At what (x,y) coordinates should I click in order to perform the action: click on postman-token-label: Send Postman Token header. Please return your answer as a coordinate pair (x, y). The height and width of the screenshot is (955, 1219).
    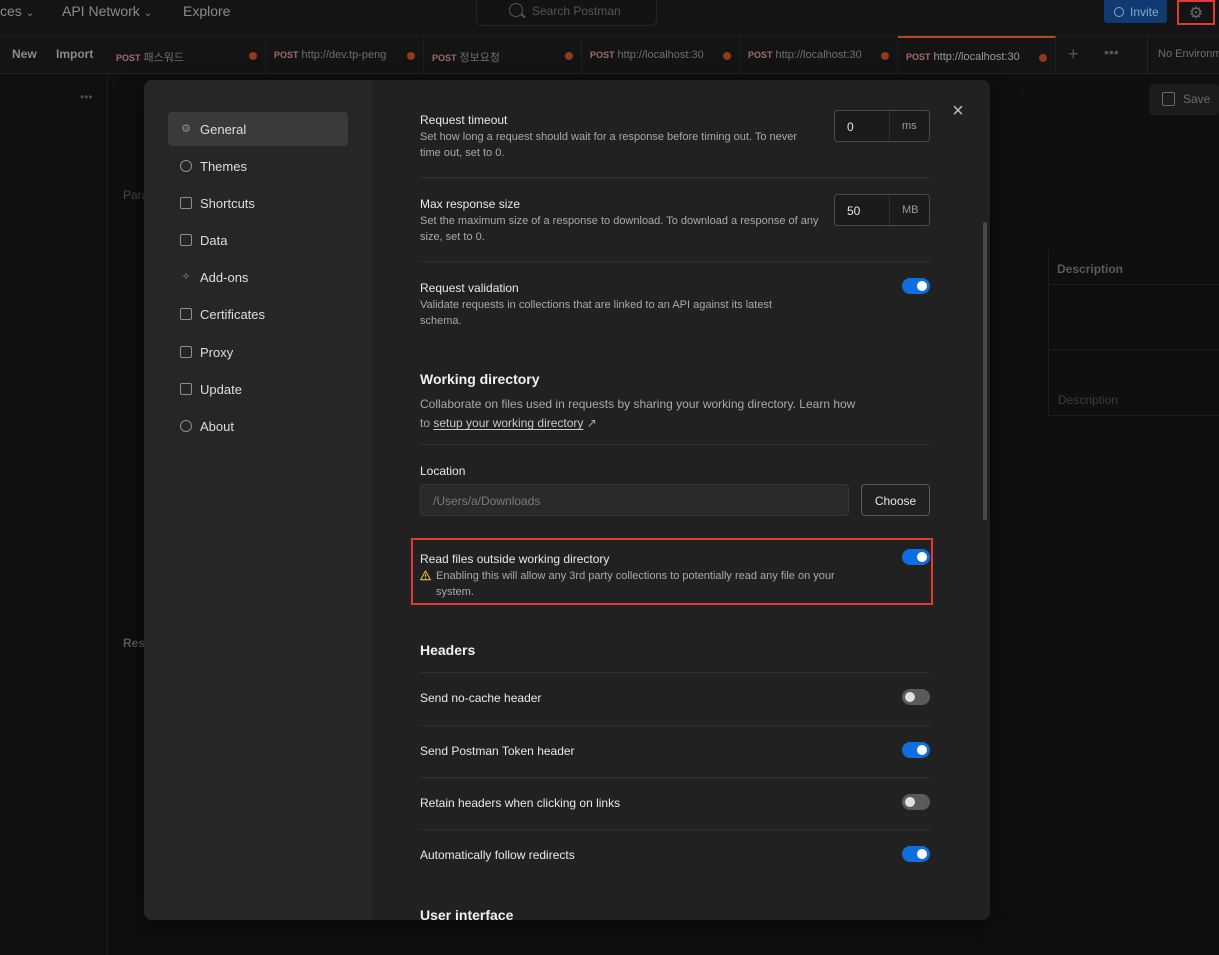
    Looking at the image, I should click on (497, 751).